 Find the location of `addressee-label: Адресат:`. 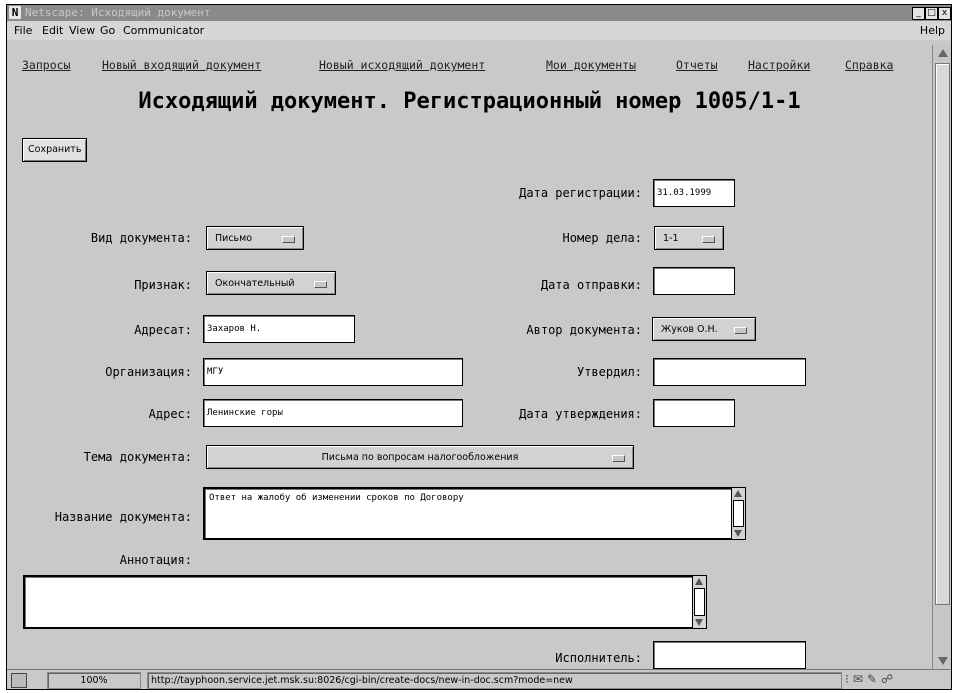

addressee-label: Адресат: is located at coordinates (163, 330).